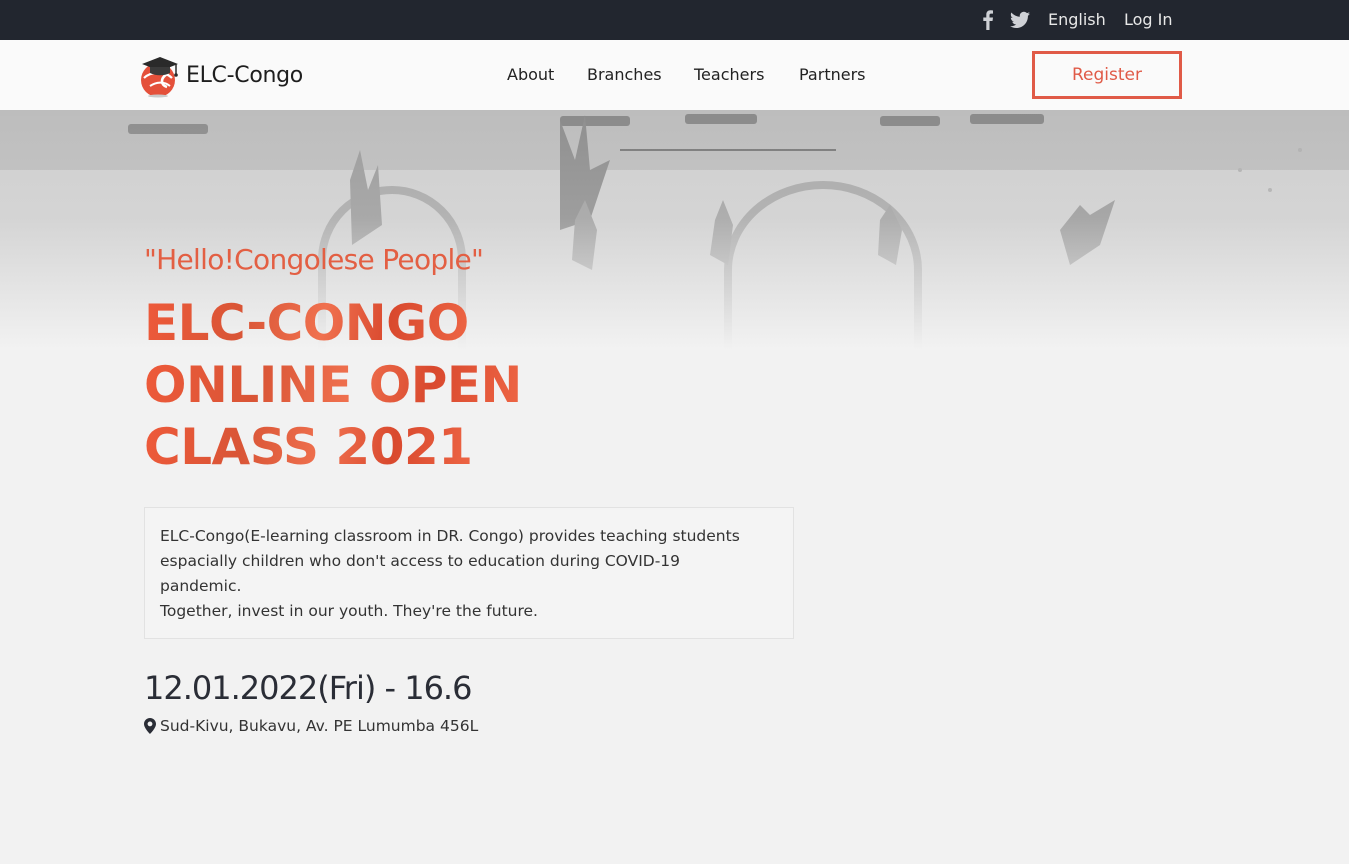  I want to click on facebook-icon, so click(987, 20).